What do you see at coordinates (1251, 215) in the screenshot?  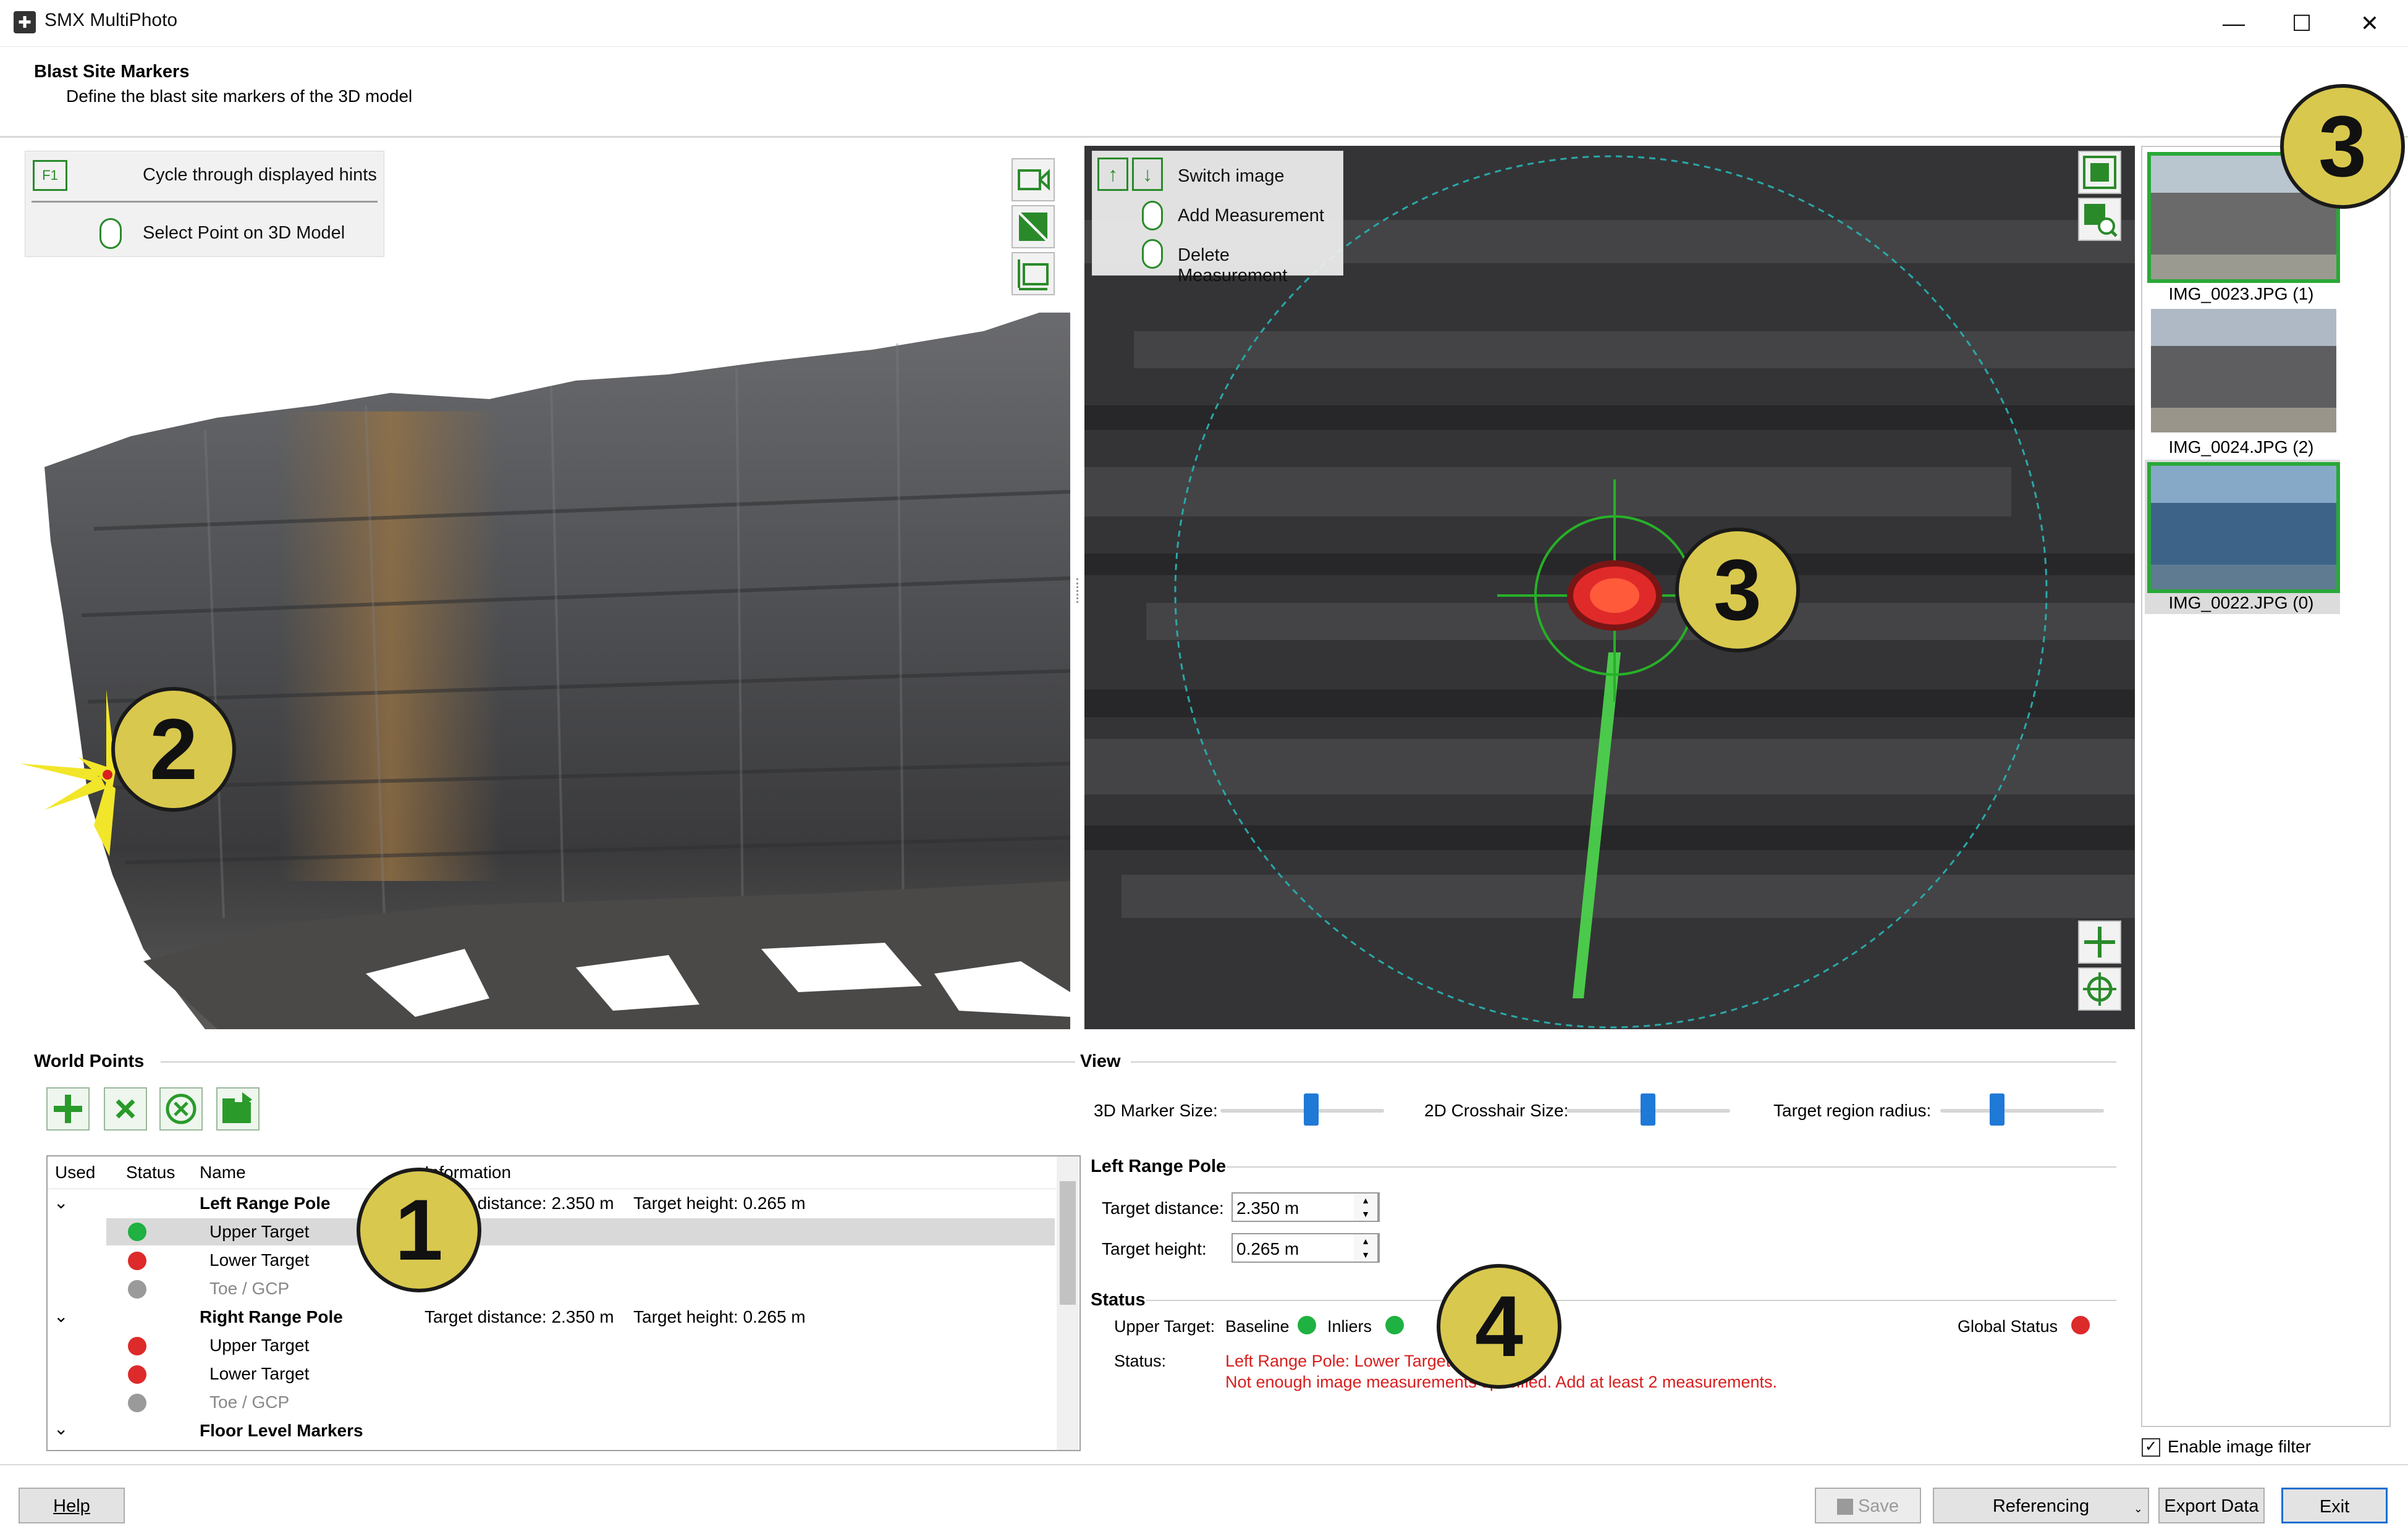 I see `hint-add-measurement-label: Add Measurement` at bounding box center [1251, 215].